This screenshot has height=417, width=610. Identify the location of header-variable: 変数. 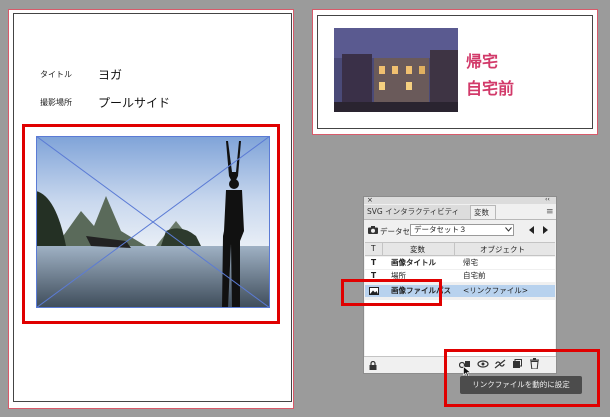
(417, 249).